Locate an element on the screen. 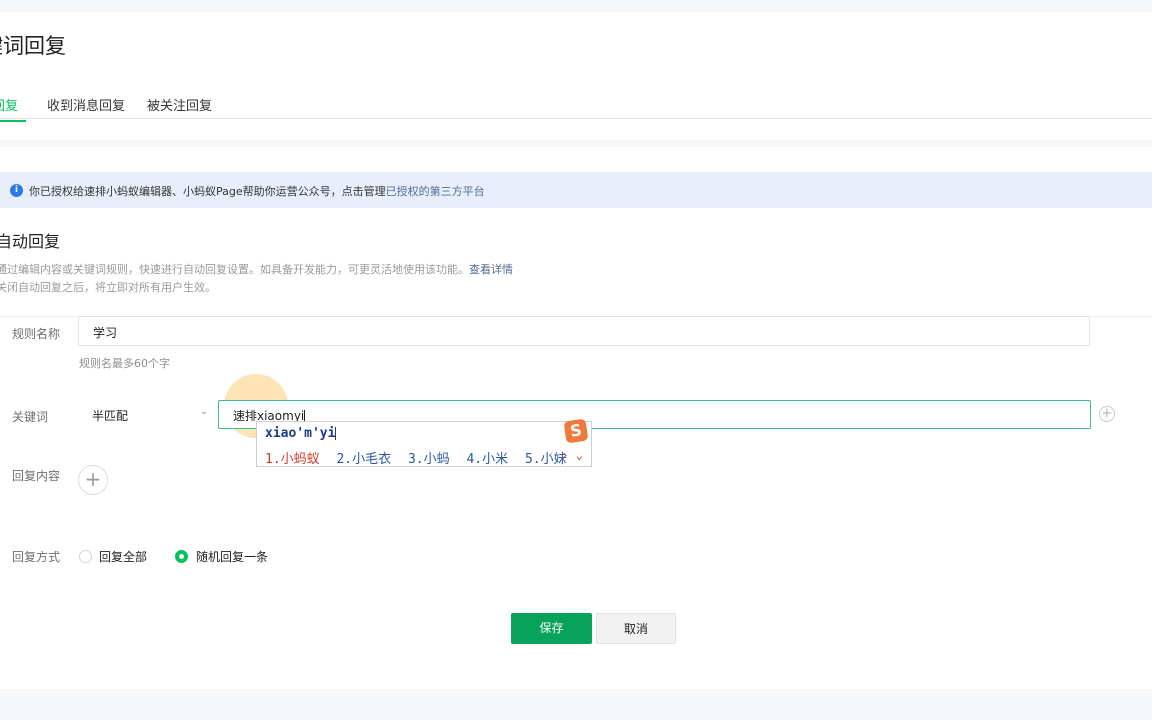 The height and width of the screenshot is (720, 1152). match-mode-select: 半匹配 ⌄ is located at coordinates (146, 414).